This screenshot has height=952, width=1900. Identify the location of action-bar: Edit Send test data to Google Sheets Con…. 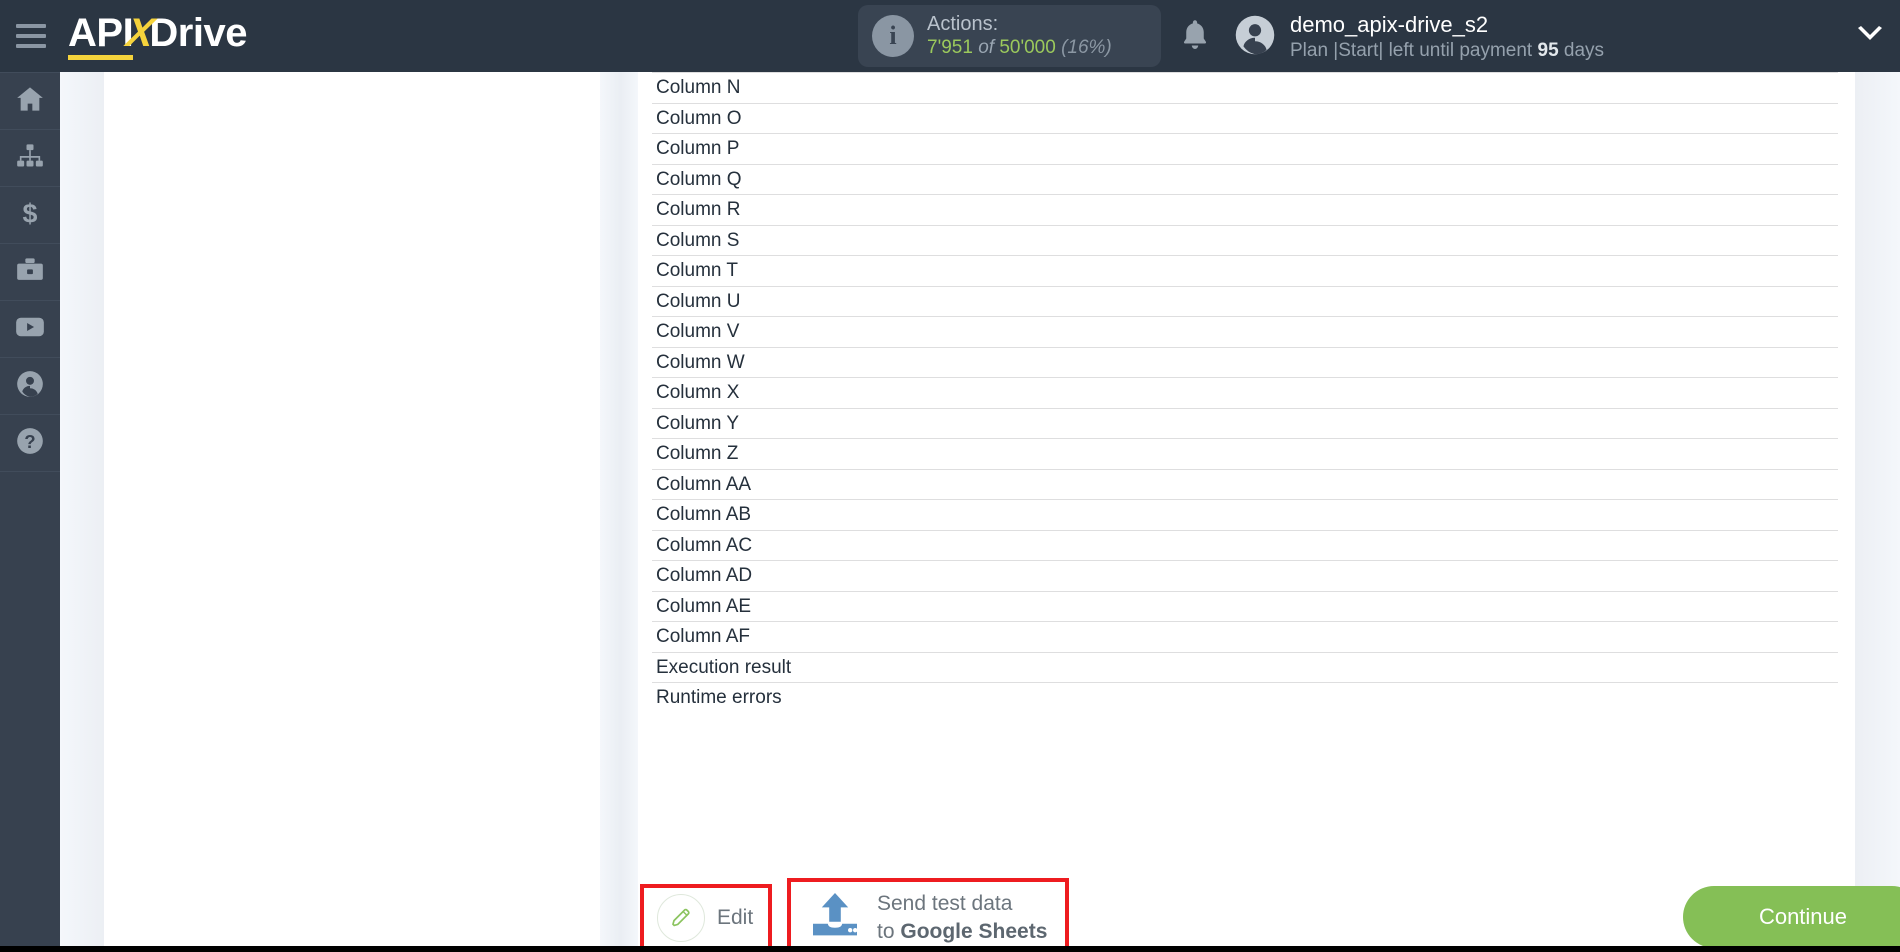
(1269, 907).